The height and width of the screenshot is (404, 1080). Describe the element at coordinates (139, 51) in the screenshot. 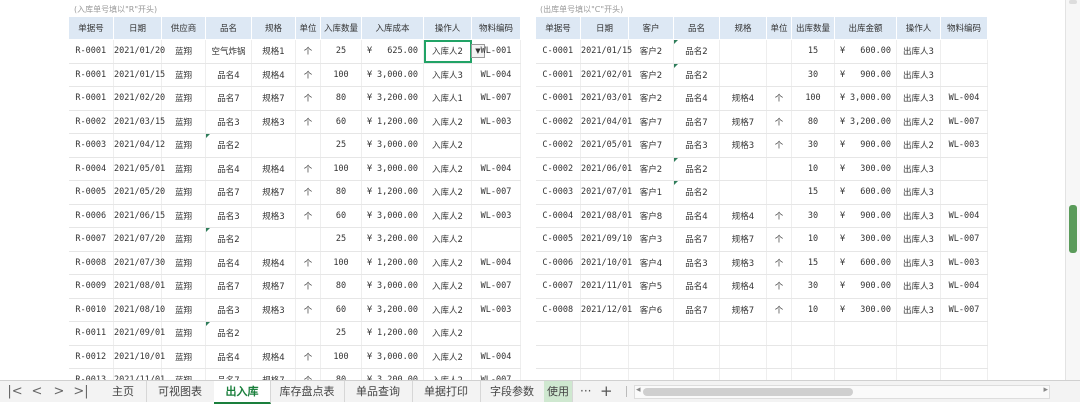

I see `inbound-cell-date: 2021/01/20` at that location.